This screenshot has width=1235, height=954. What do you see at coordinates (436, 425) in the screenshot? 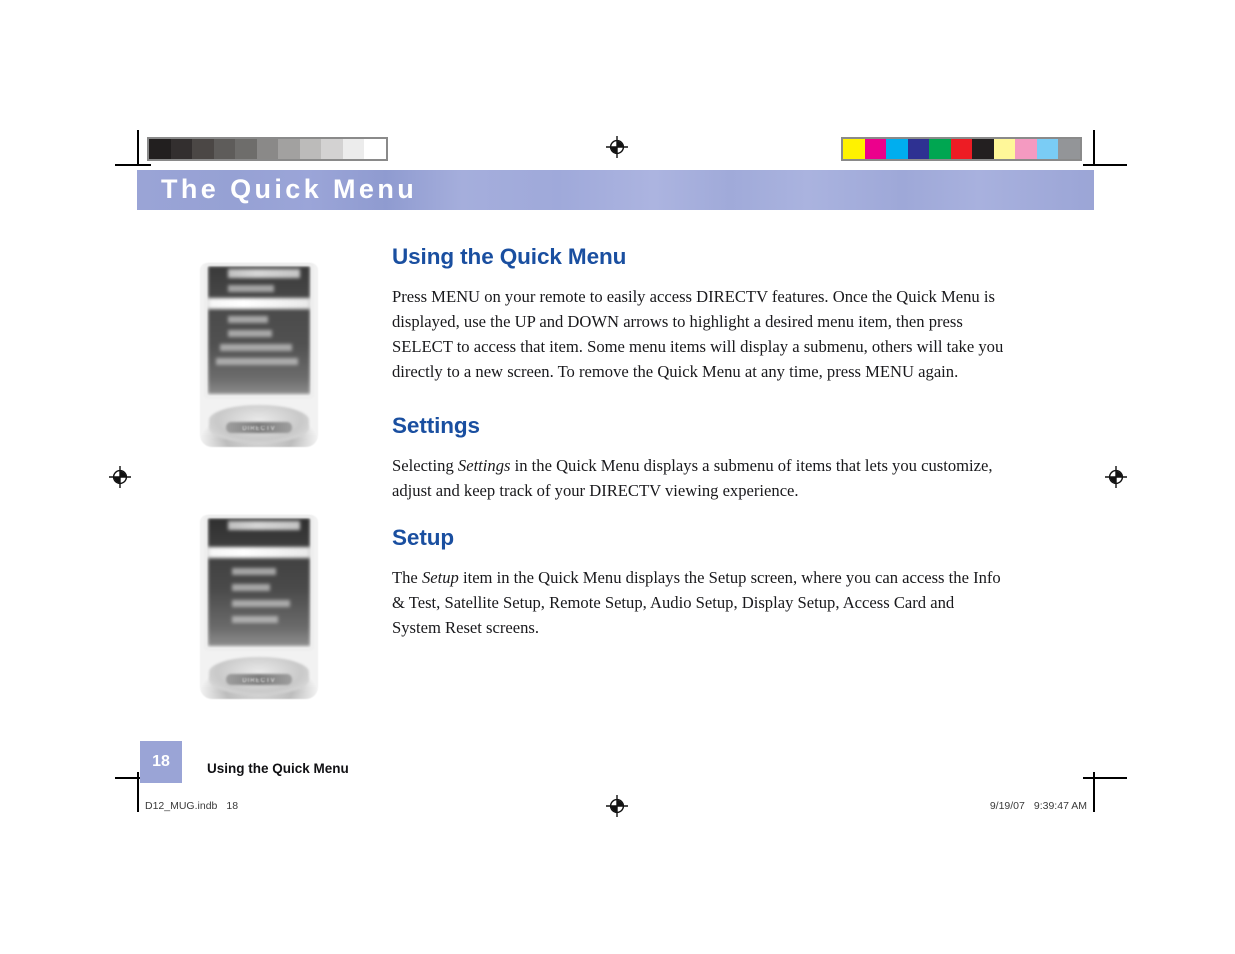
I see `section-heading-settings: Settings` at bounding box center [436, 425].